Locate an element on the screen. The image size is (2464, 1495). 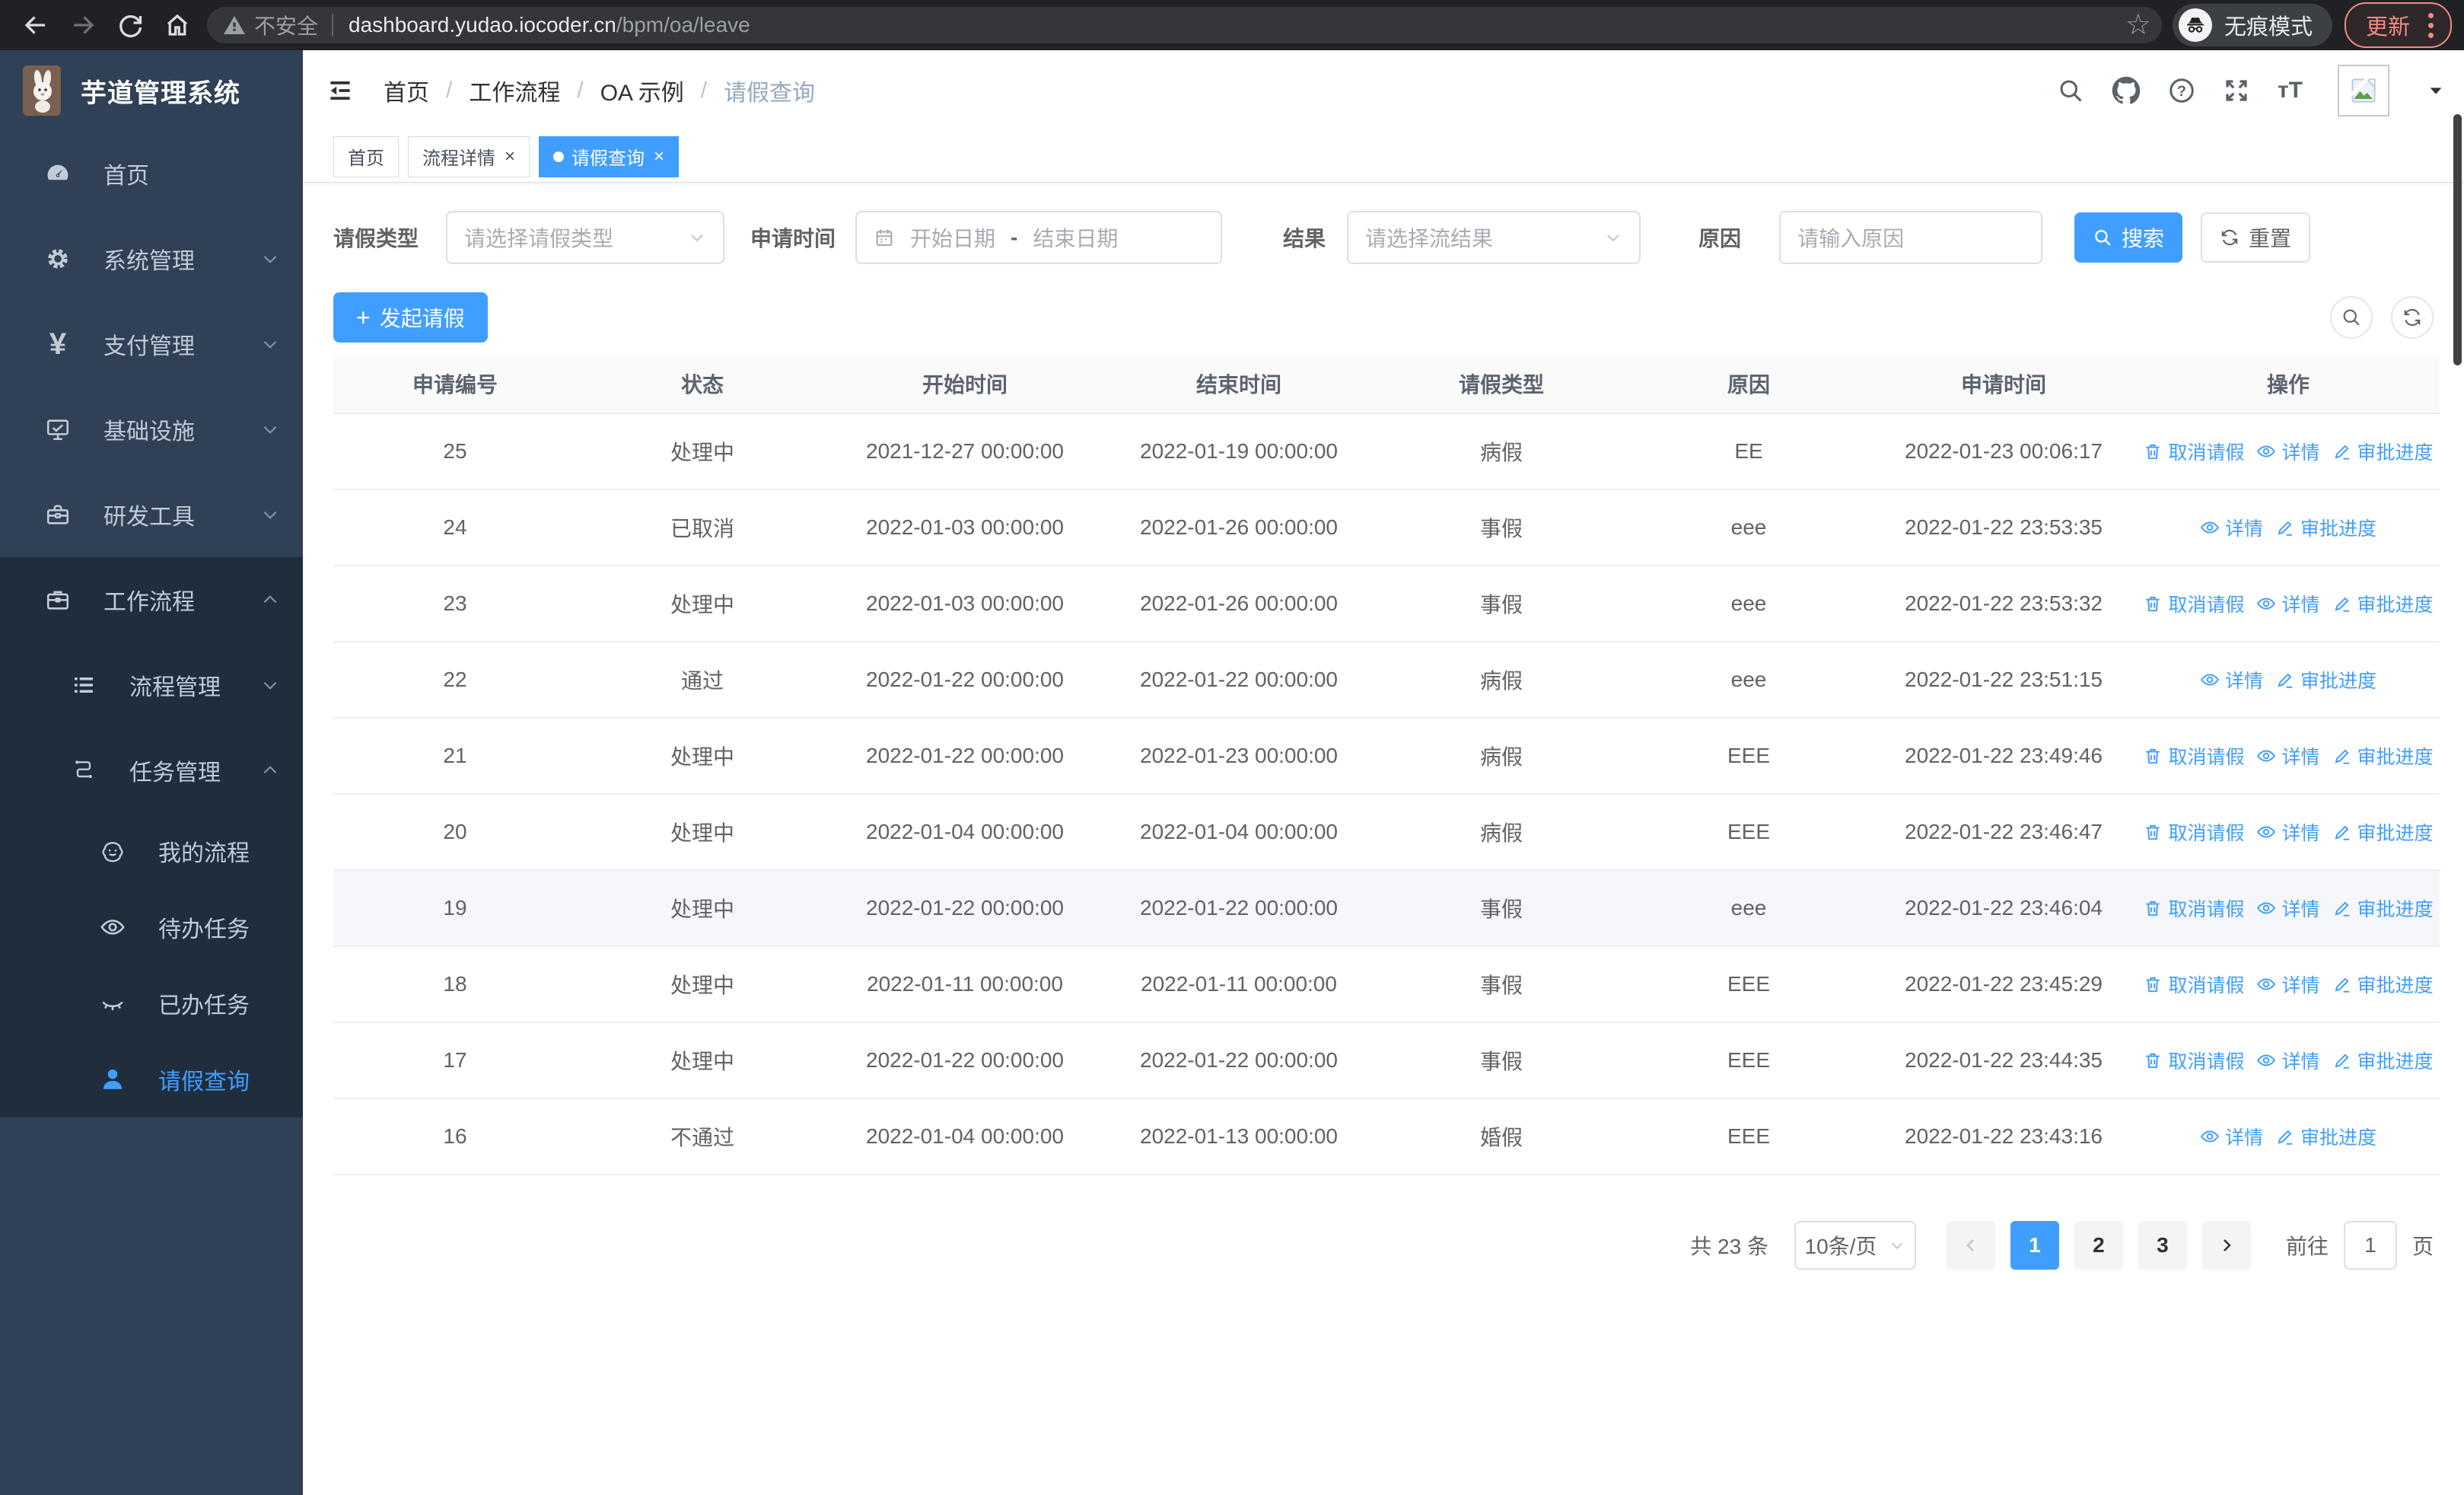
breadcrumb-workflow: 工作流程 is located at coordinates (514, 91).